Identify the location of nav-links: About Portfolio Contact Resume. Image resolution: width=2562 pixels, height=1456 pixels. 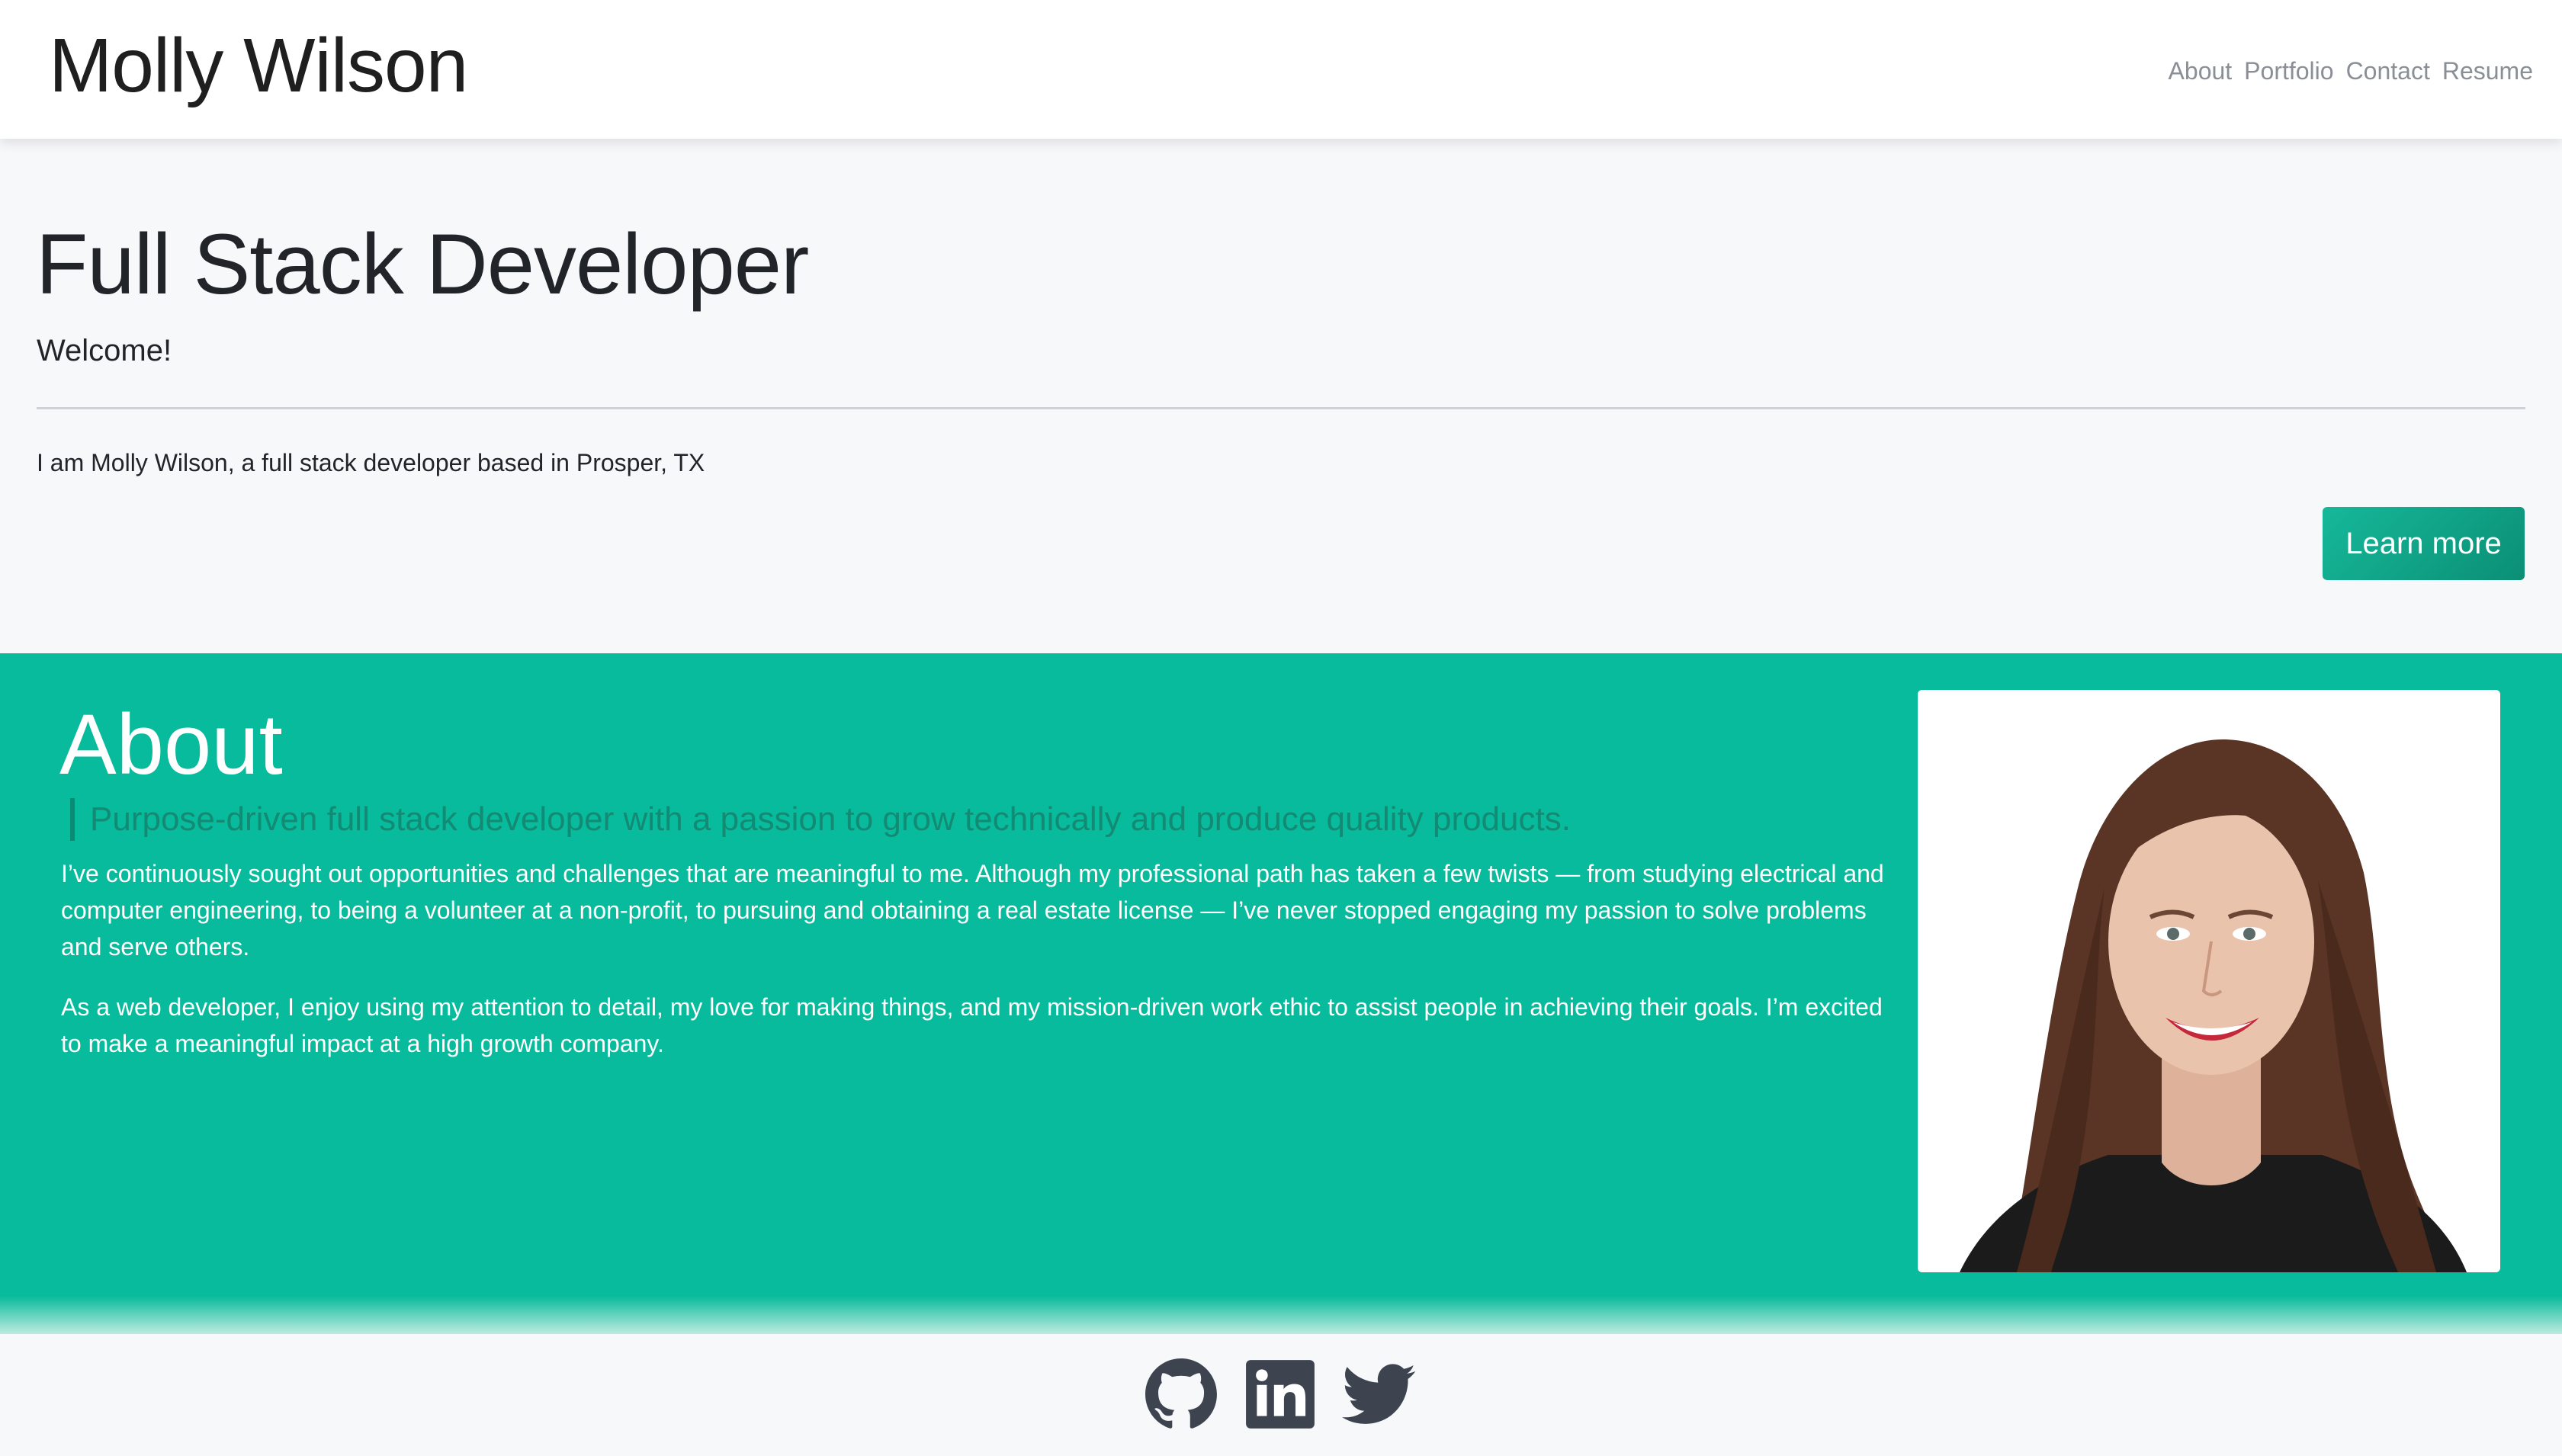
(2351, 70).